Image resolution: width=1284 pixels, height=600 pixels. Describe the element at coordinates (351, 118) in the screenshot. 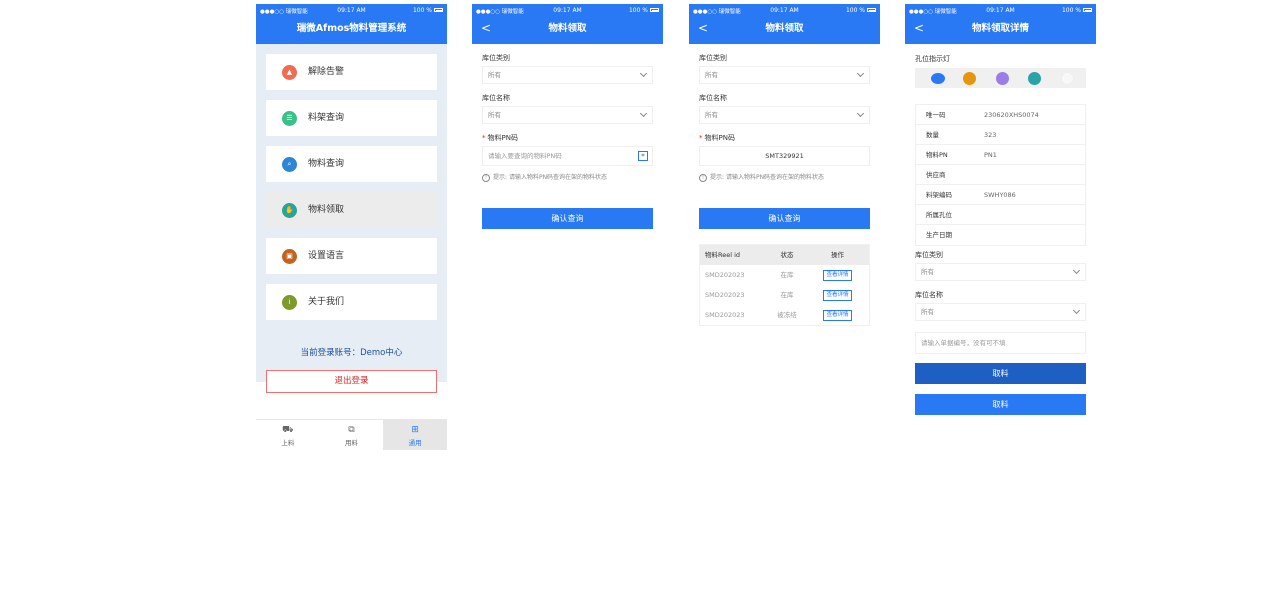

I see `menu-item-rack-query: ☰ 料架查询` at that location.